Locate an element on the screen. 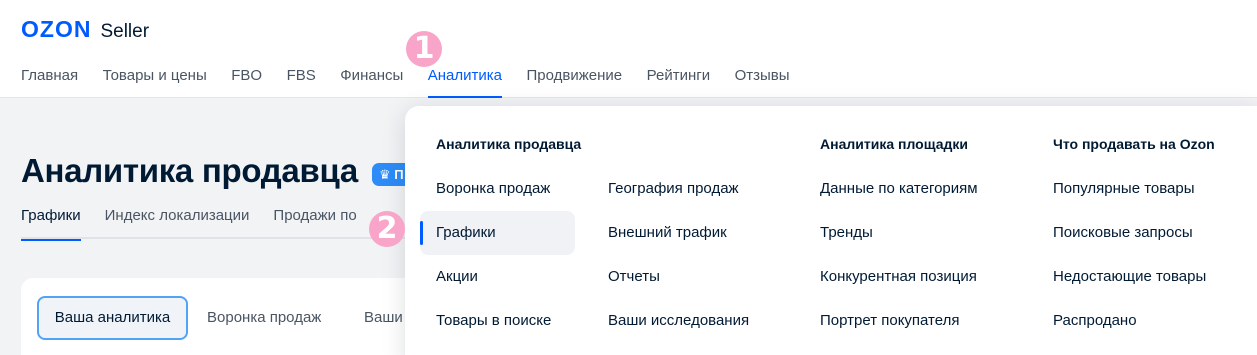 The image size is (1257, 355). menu-item-graphs: Графики is located at coordinates (466, 232).